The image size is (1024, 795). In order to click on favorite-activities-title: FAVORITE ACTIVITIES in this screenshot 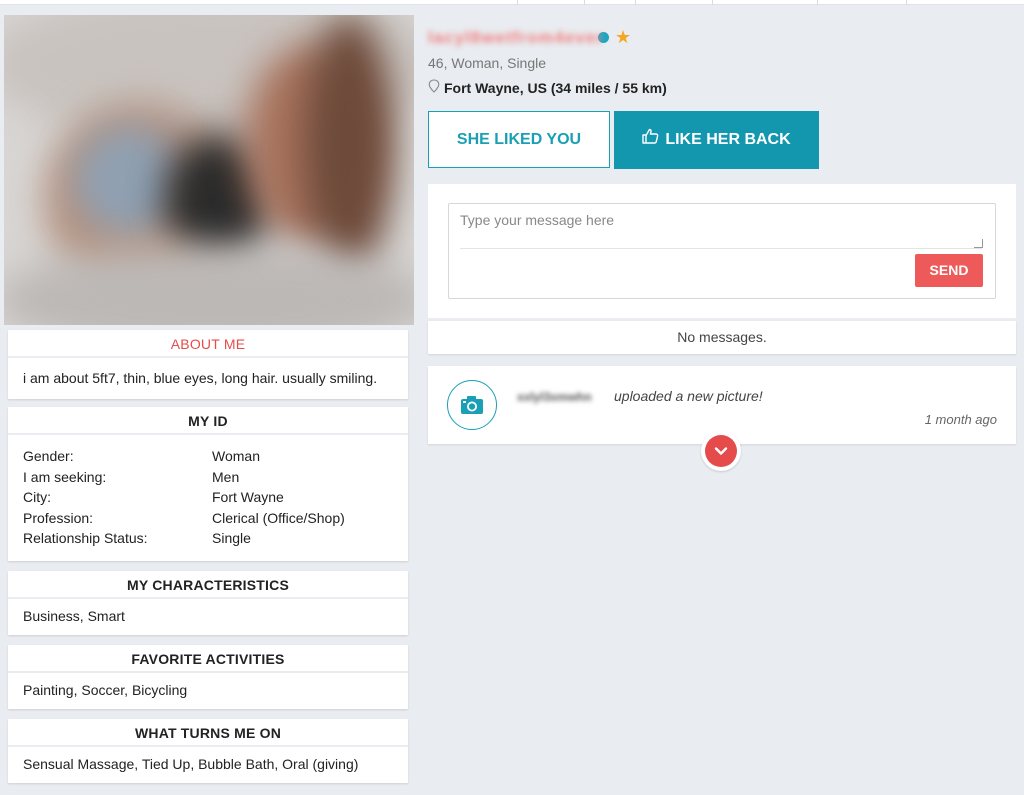, I will do `click(208, 659)`.